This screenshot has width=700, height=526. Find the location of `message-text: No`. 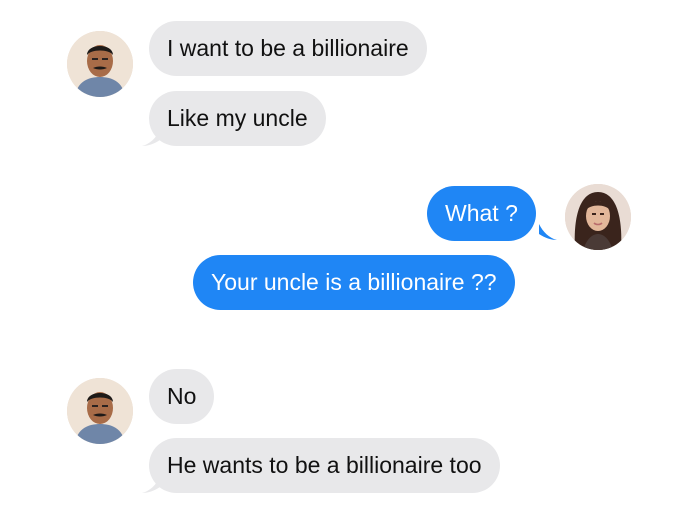

message-text: No is located at coordinates (182, 396).